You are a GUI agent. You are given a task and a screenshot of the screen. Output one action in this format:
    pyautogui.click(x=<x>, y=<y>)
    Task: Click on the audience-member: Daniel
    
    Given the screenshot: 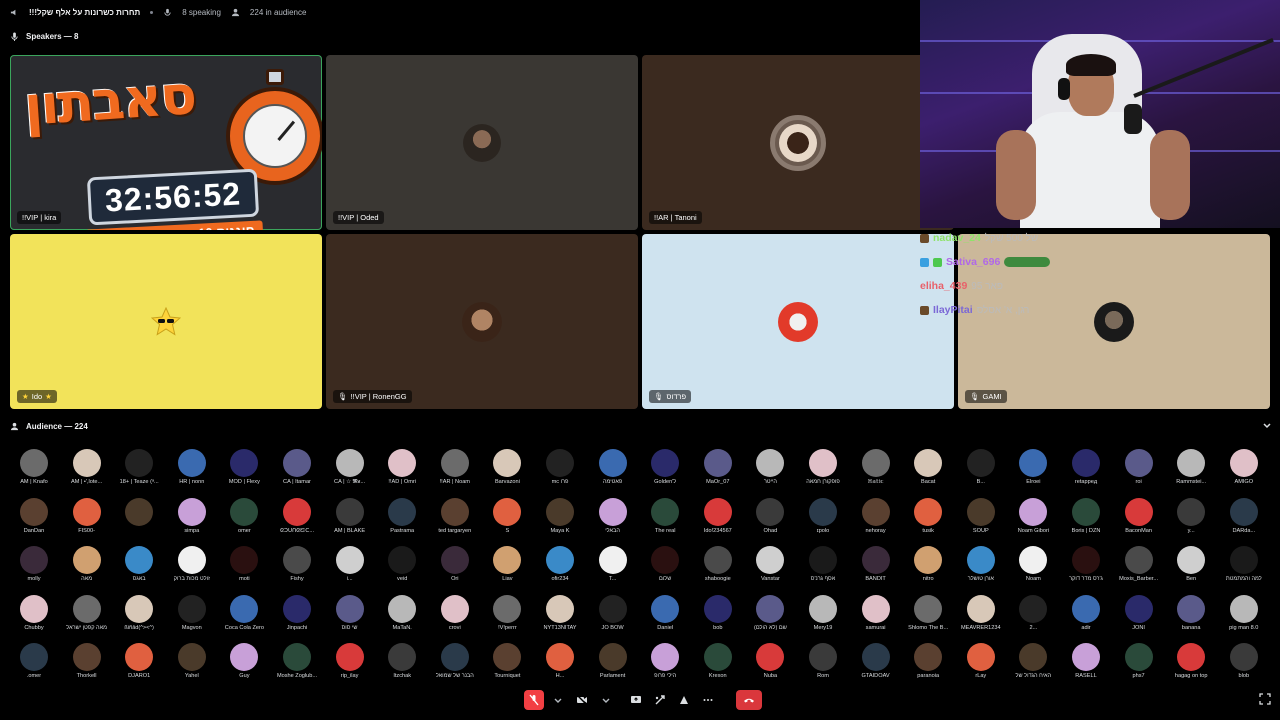 What is the action you would take?
    pyautogui.click(x=665, y=616)
    